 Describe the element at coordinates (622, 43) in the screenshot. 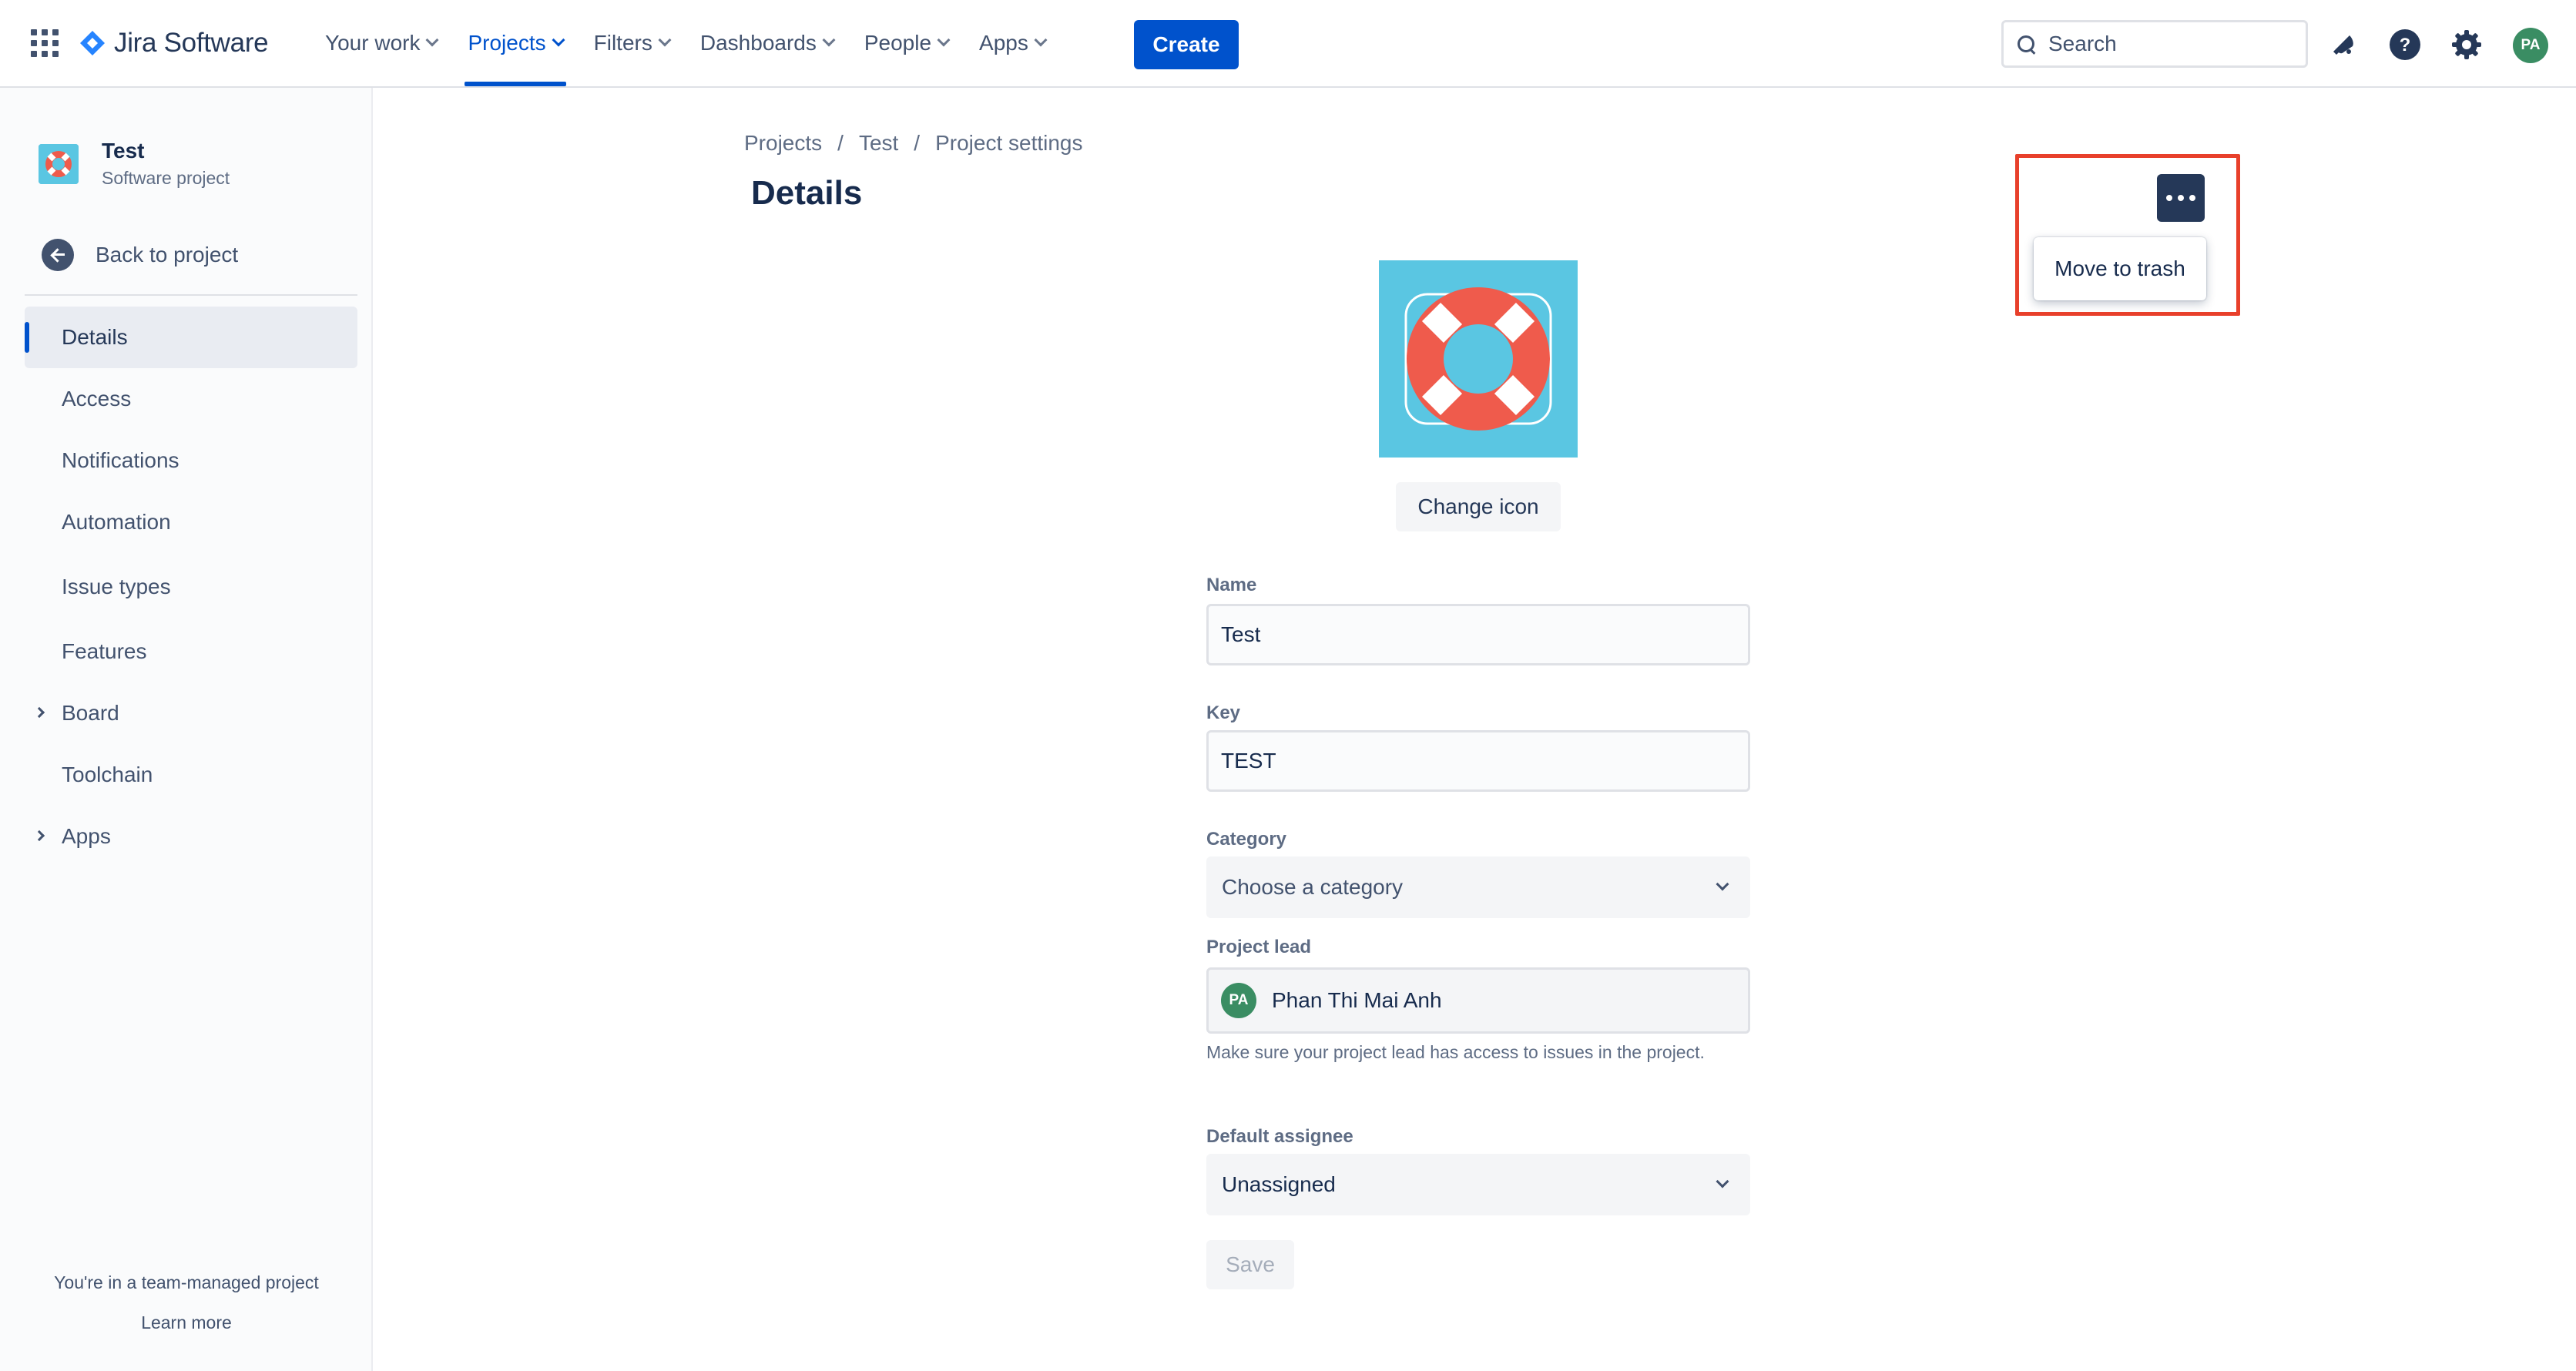

I see `nav-label: Filters` at that location.